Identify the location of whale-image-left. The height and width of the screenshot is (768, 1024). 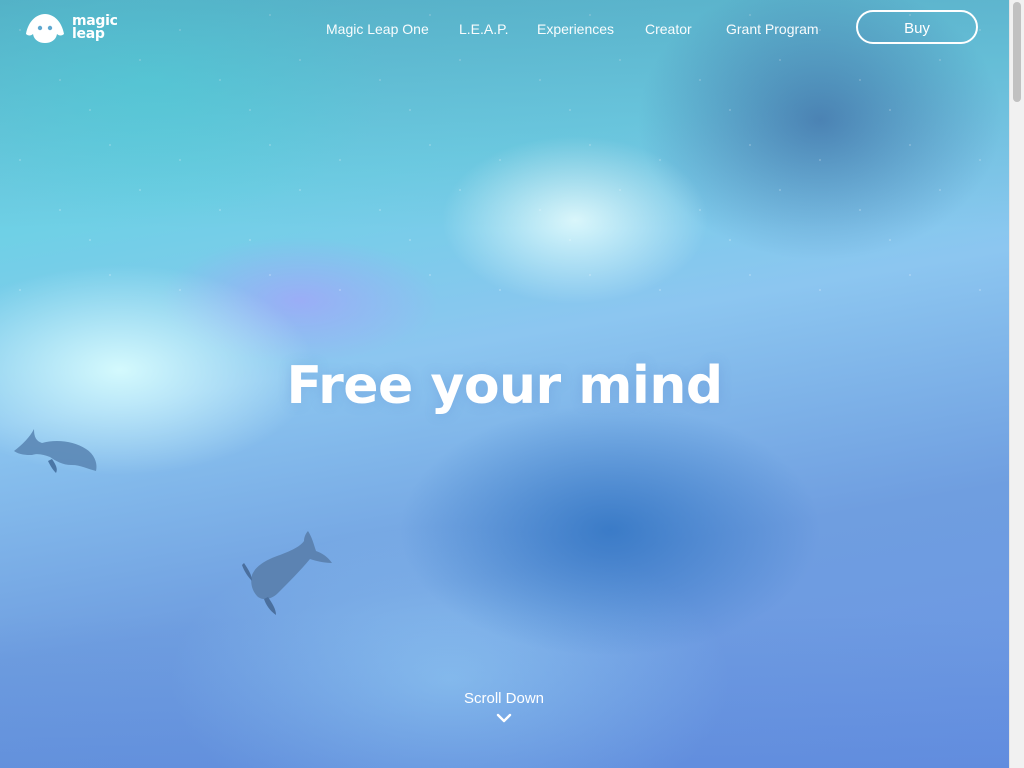
(55, 451).